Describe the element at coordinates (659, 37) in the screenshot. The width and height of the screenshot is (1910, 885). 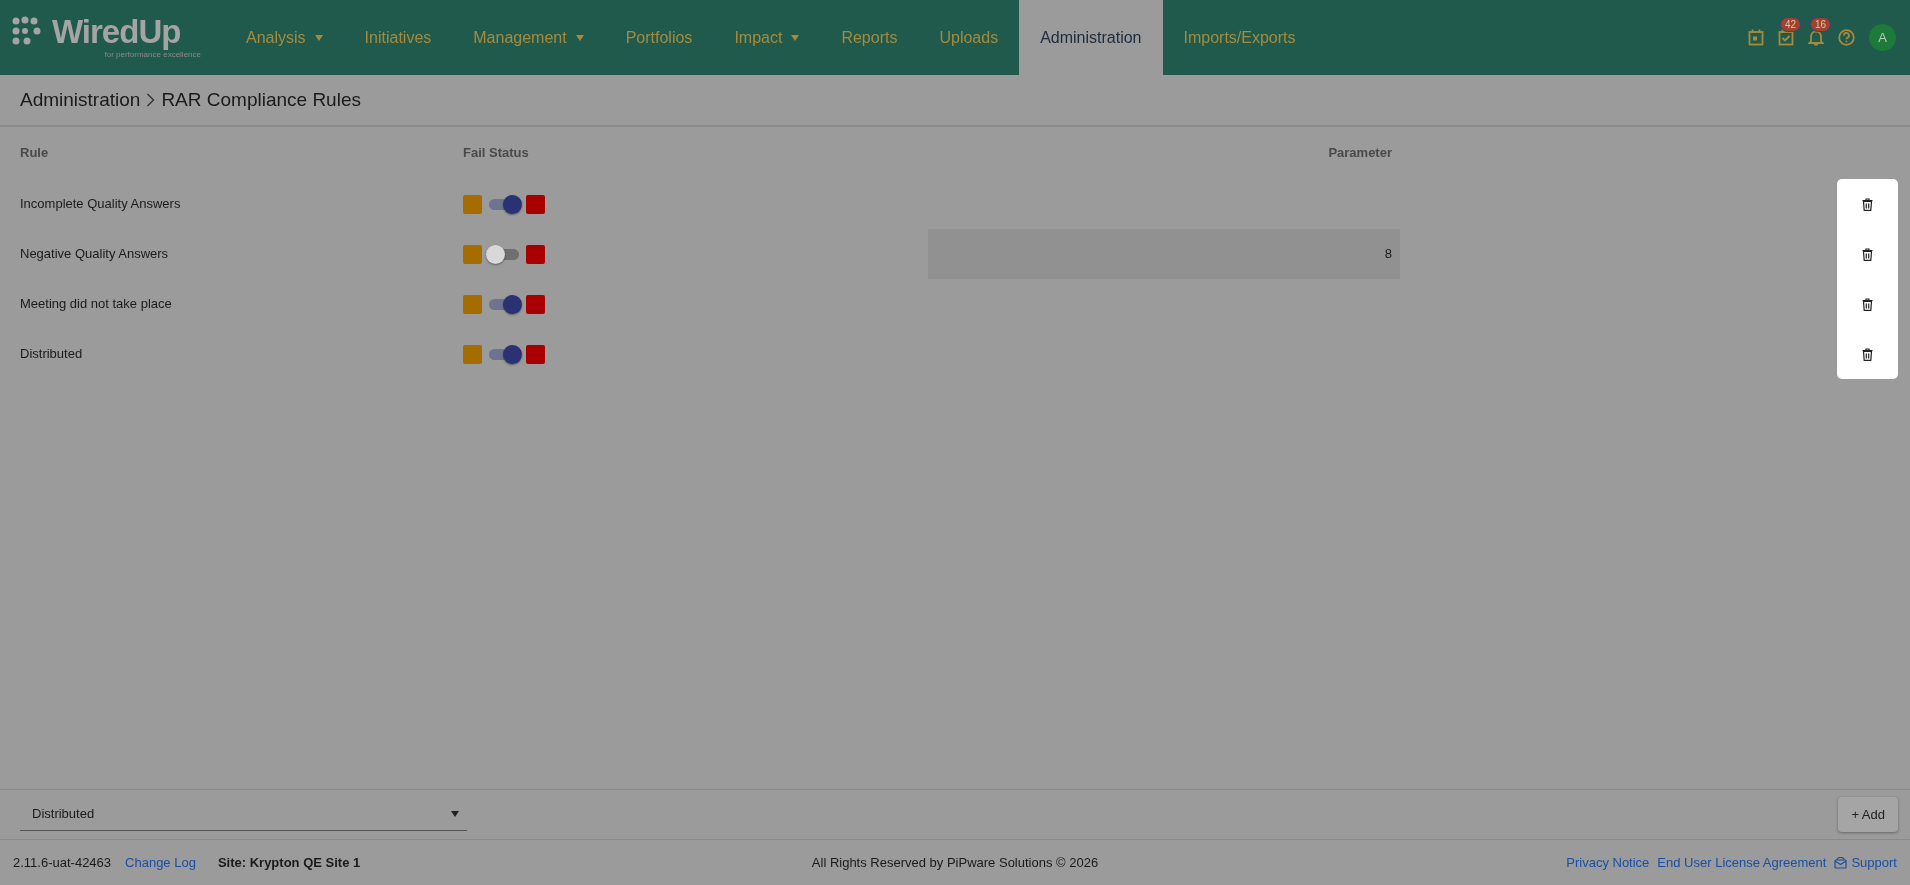
I see `nav-tab: Portfolios` at that location.